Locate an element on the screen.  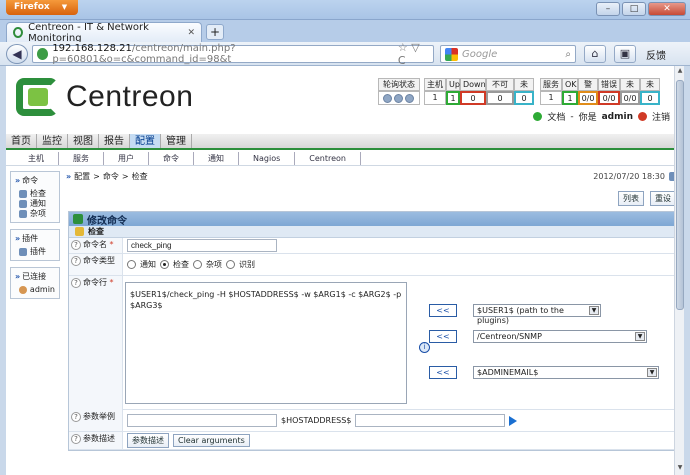
close-tab-icon: ✕ is located at coordinates (191, 33).